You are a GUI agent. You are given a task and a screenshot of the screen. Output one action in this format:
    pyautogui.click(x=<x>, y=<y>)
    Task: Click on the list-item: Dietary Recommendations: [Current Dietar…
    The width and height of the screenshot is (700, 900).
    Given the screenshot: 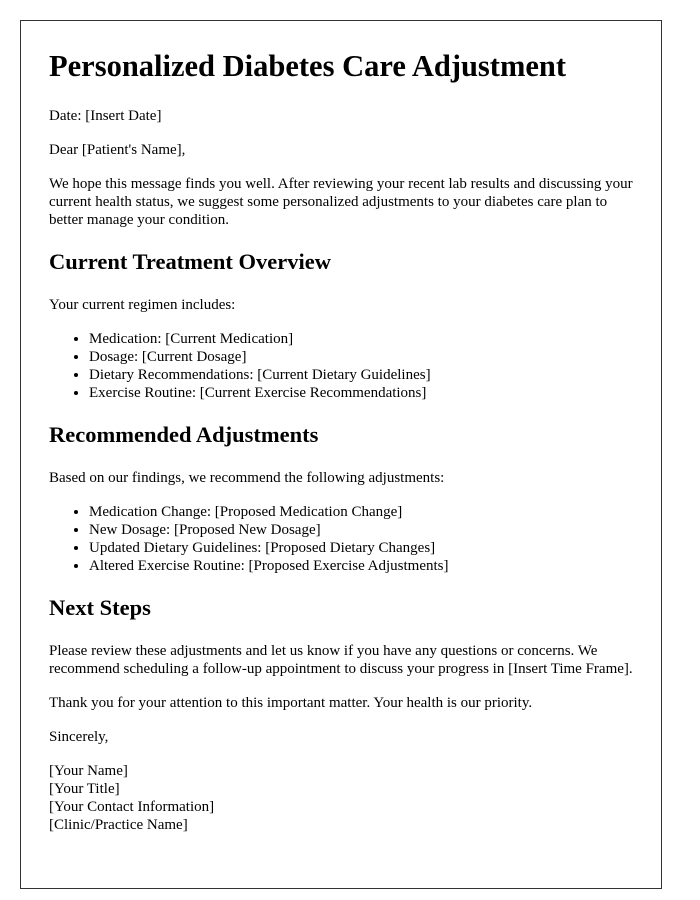 What is the action you would take?
    pyautogui.click(x=361, y=375)
    